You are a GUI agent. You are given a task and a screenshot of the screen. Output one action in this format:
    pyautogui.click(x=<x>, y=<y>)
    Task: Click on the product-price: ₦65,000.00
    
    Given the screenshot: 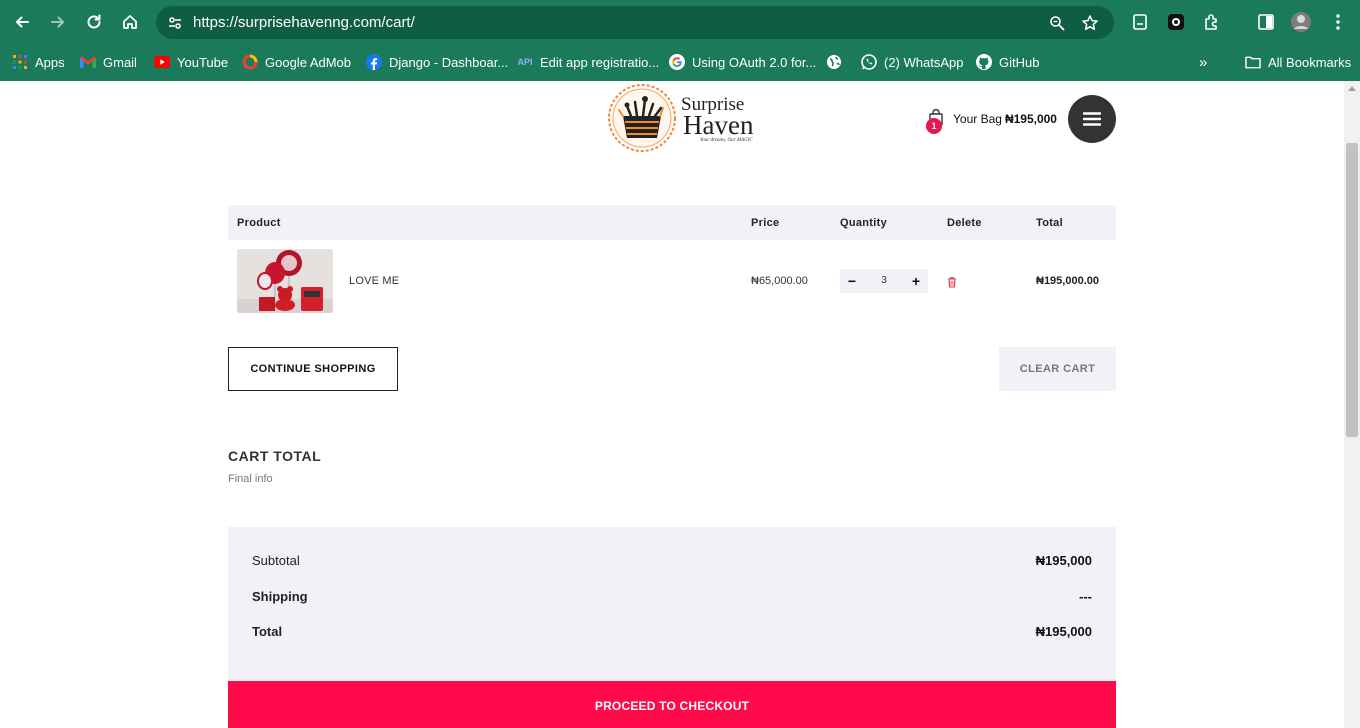 What is the action you would take?
    pyautogui.click(x=779, y=281)
    